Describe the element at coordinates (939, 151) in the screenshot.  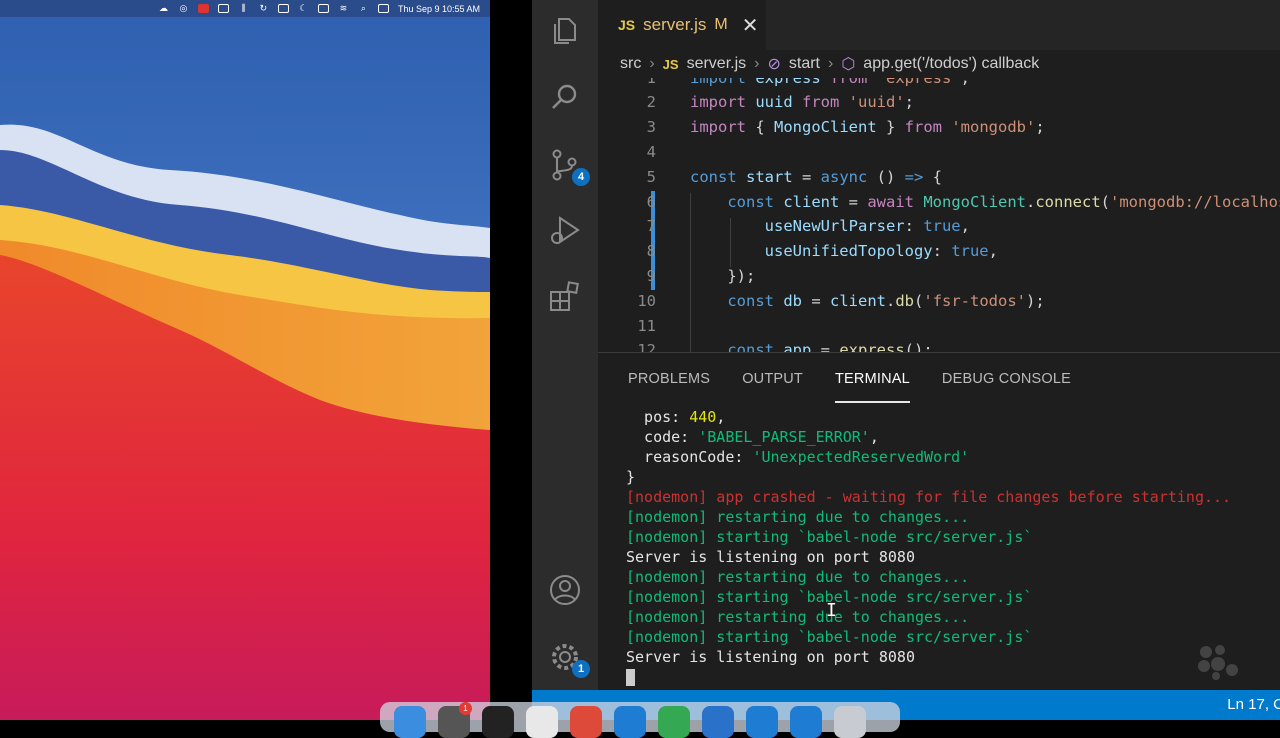
I see `code-line: 4` at that location.